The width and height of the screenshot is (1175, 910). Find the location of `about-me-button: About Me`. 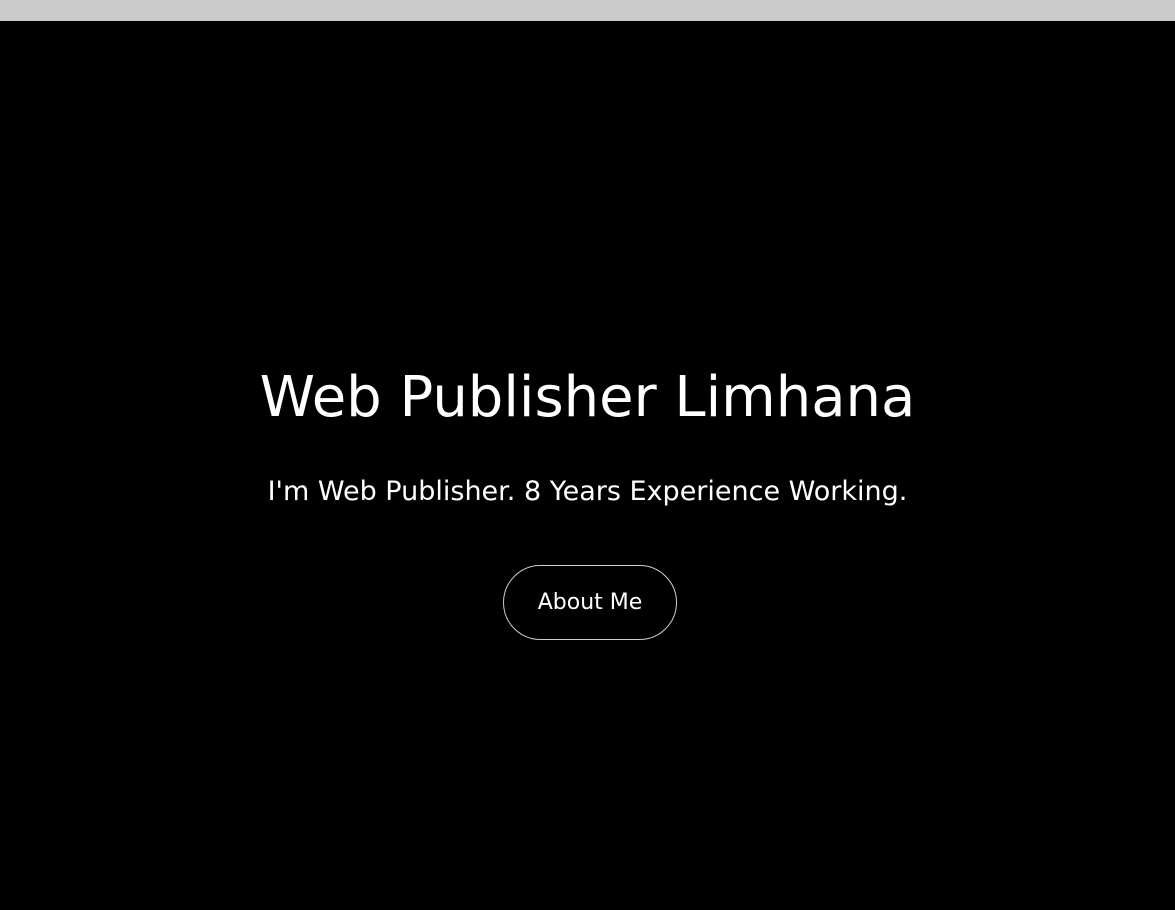

about-me-button: About Me is located at coordinates (590, 602).